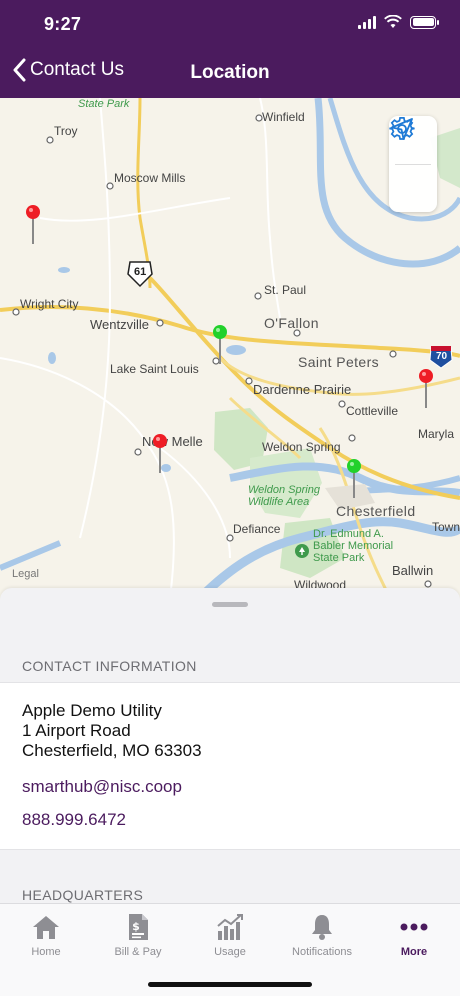 The image size is (460, 996). Describe the element at coordinates (230, 984) in the screenshot. I see `home-indicator` at that location.